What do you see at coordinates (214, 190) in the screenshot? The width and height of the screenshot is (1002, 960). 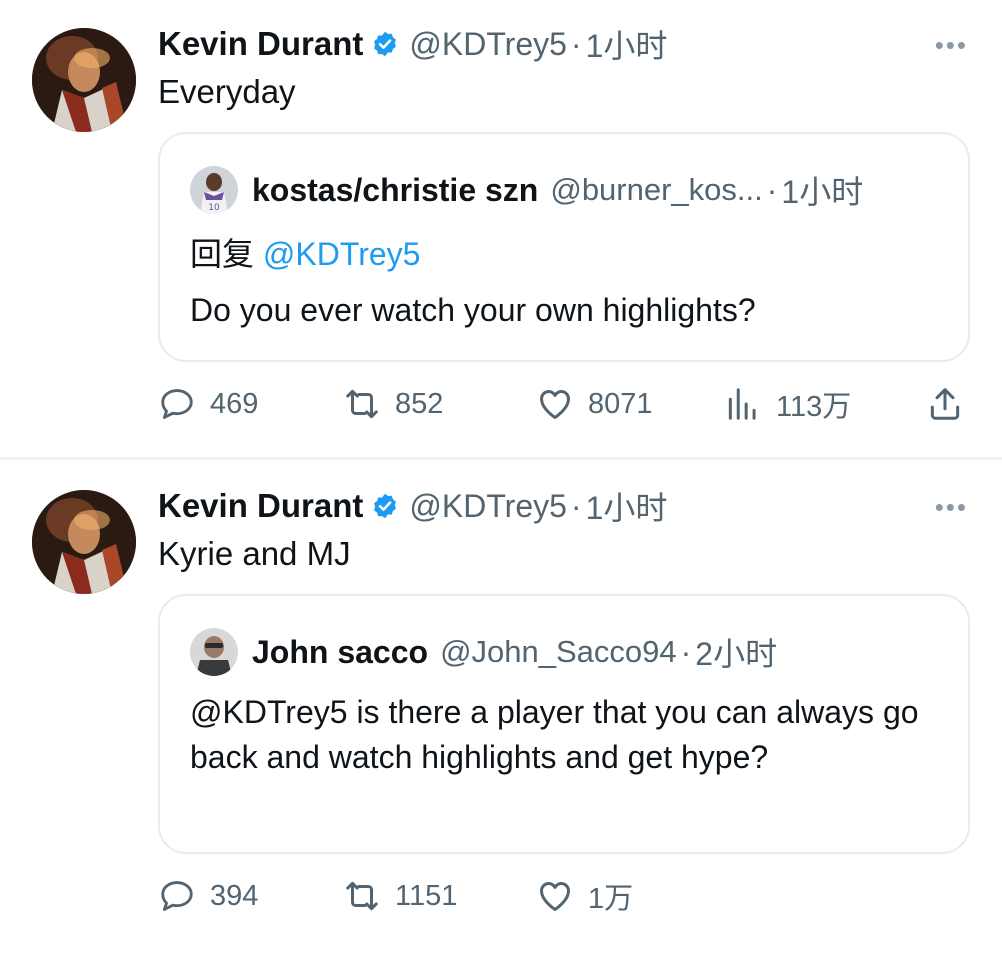 I see `quote-author-avatar: 10` at bounding box center [214, 190].